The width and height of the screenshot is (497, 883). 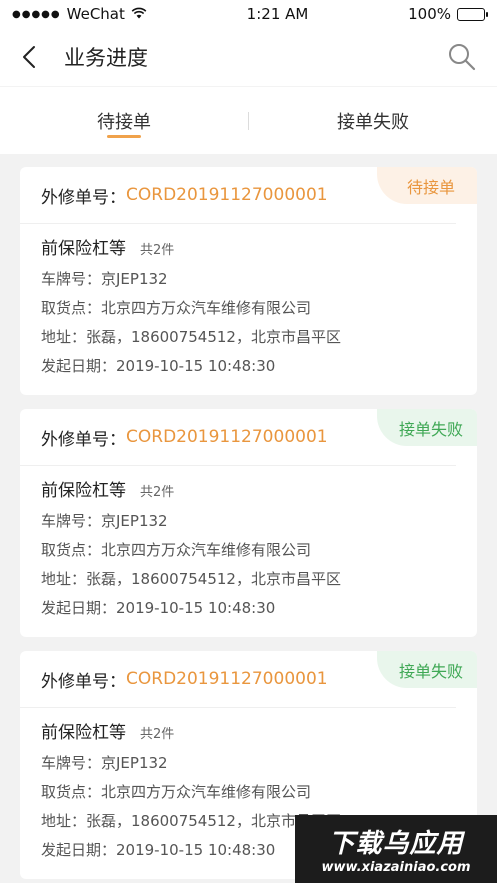 I want to click on watermark-logo: 下载乌应用 www.xiazainiao.com, so click(x=396, y=849).